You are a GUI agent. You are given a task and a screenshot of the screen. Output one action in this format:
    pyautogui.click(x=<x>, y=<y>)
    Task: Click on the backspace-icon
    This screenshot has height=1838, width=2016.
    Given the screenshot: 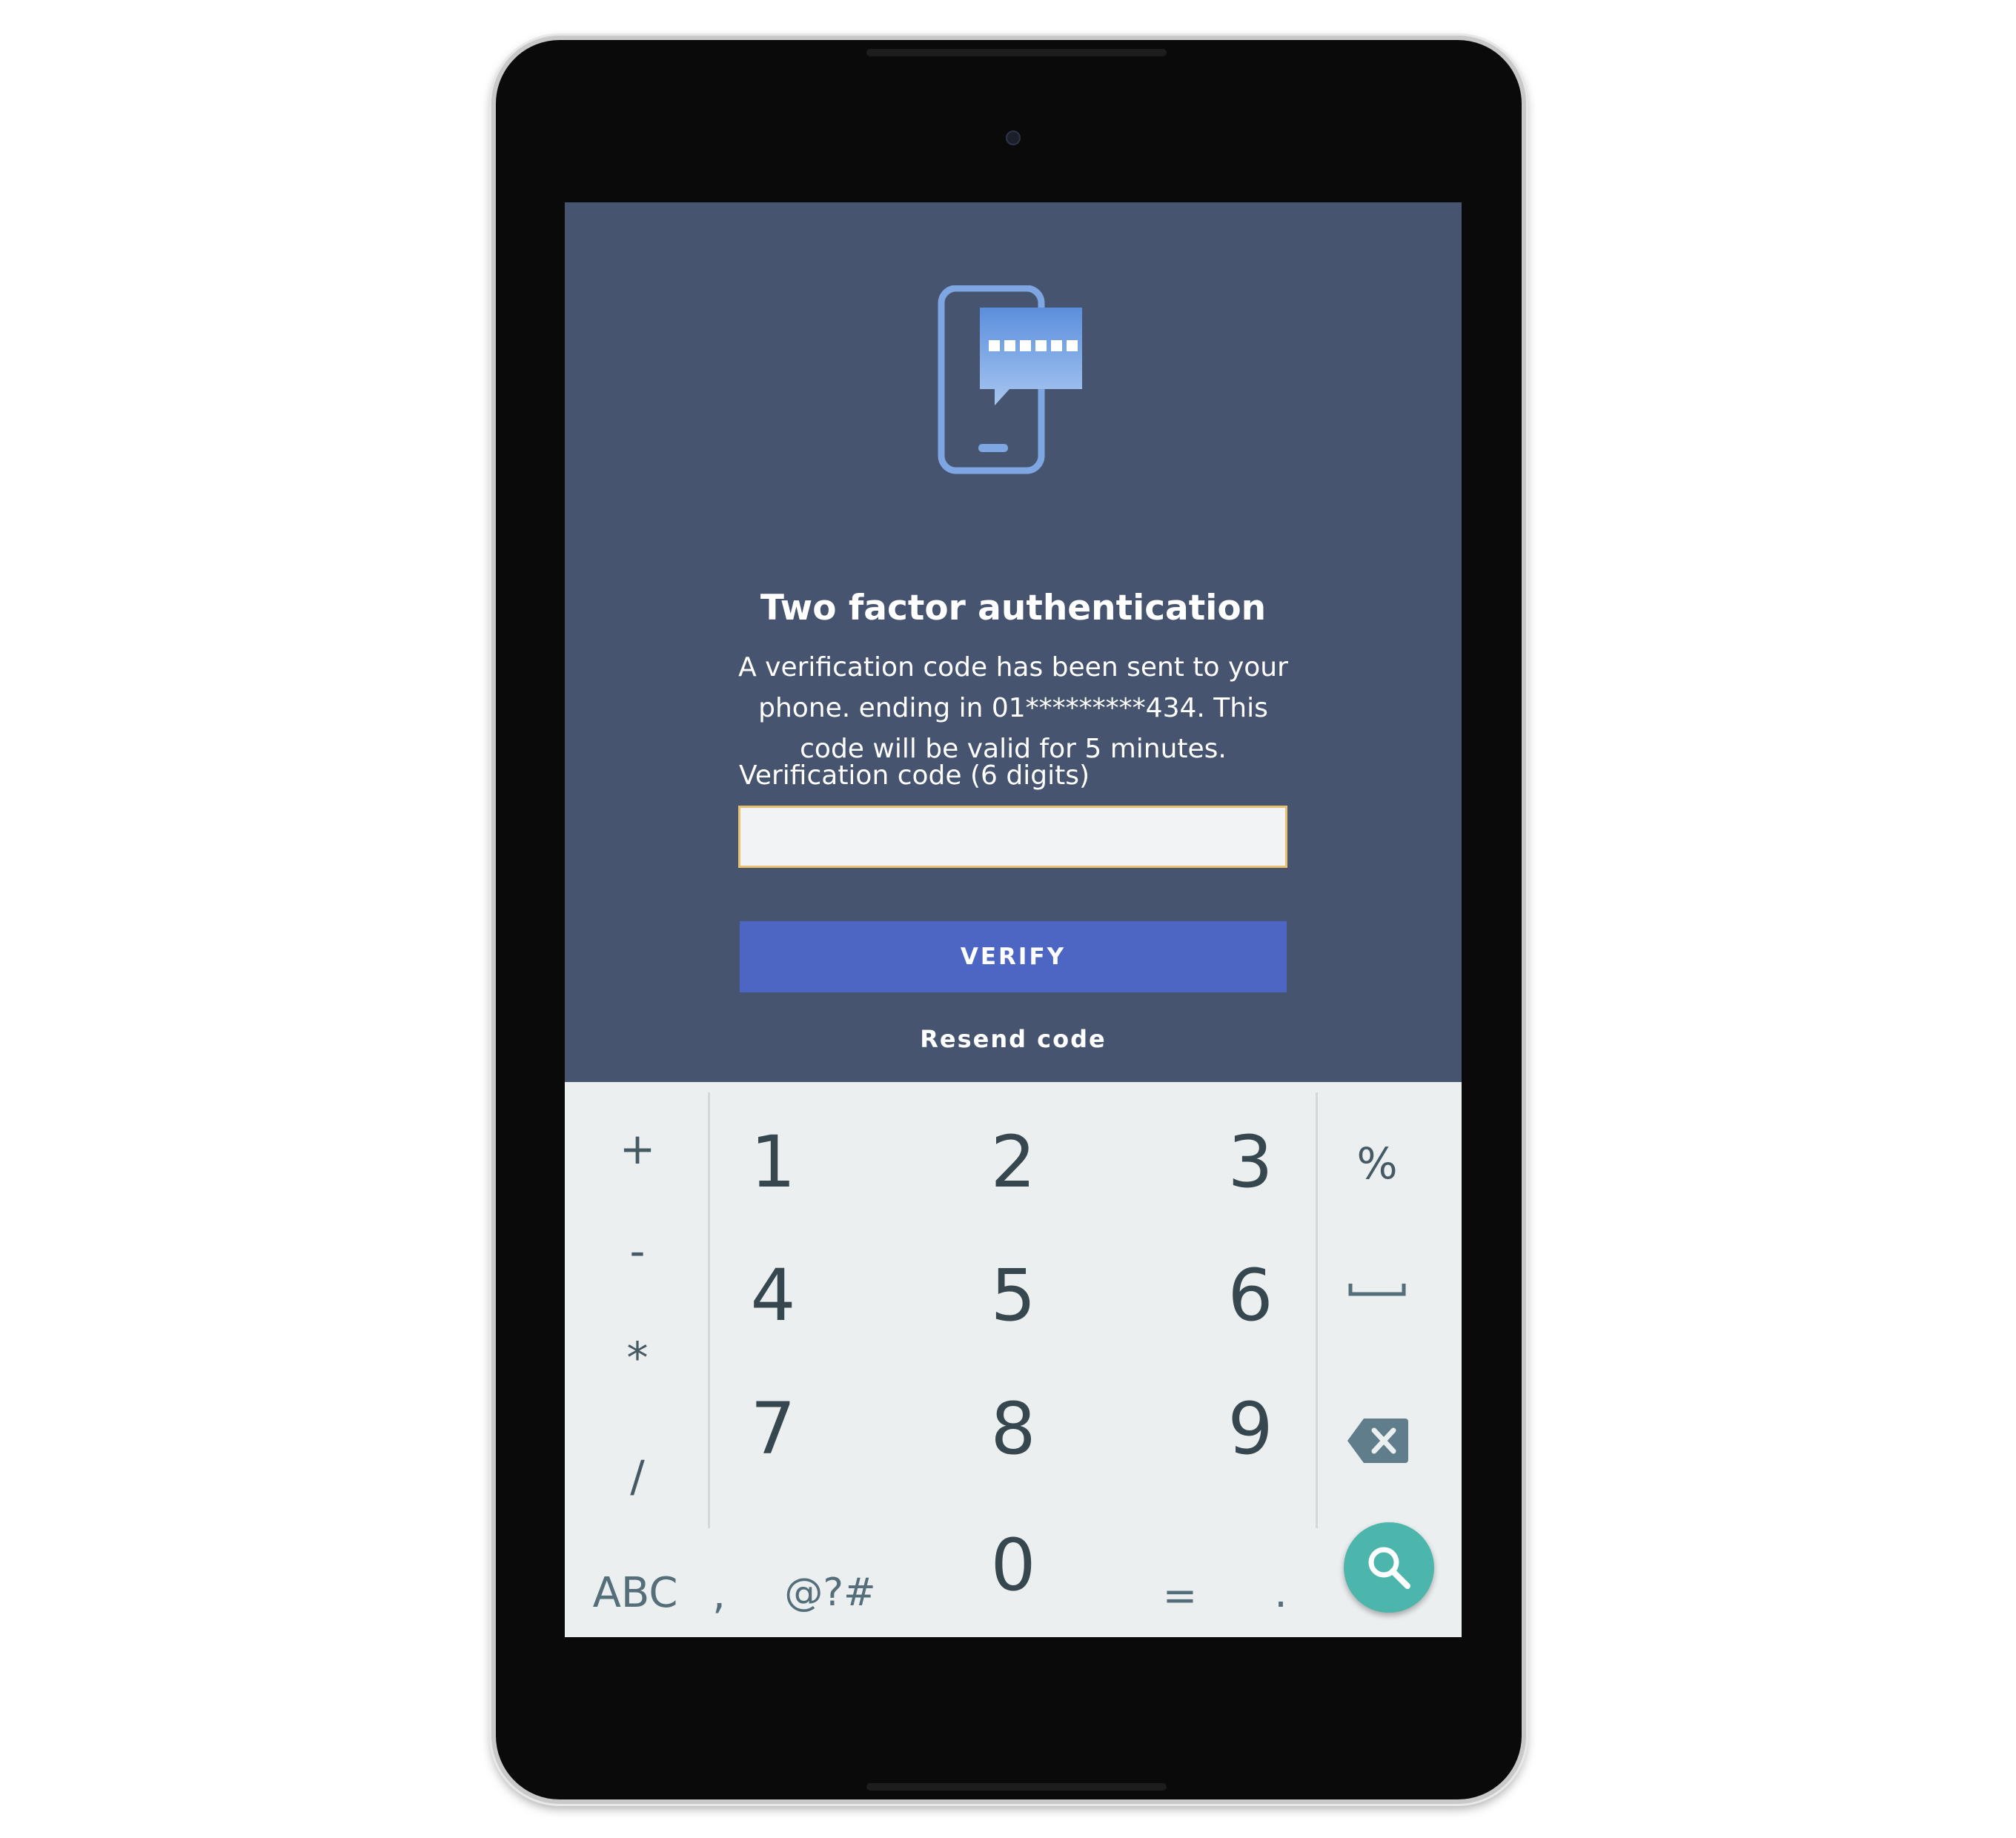 What is the action you would take?
    pyautogui.click(x=1378, y=1441)
    